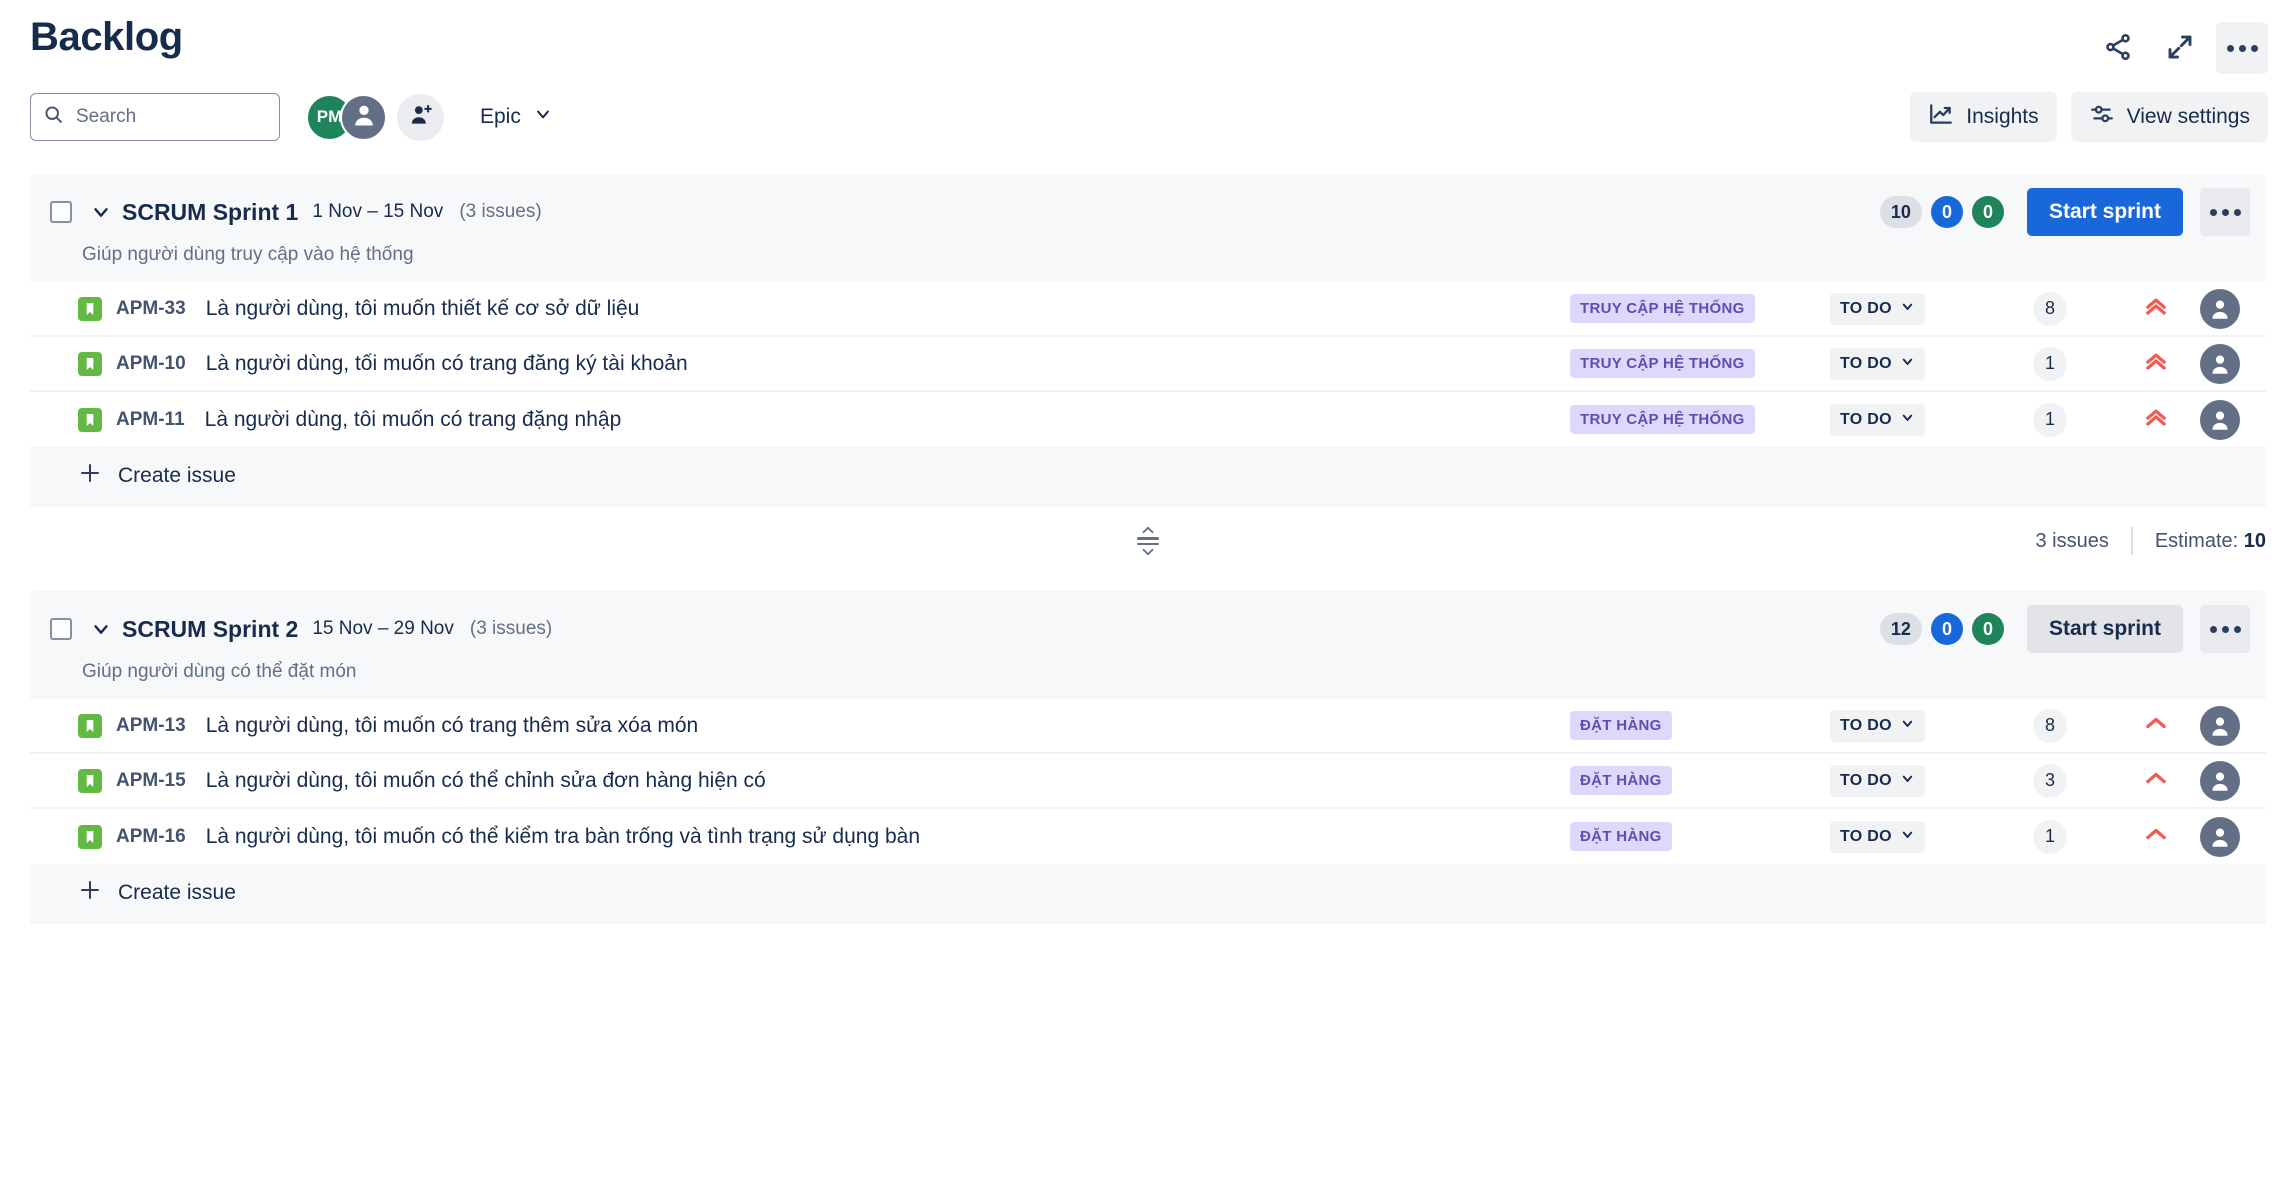 This screenshot has width=2296, height=1200. I want to click on view-settings-button: View settings, so click(2169, 117).